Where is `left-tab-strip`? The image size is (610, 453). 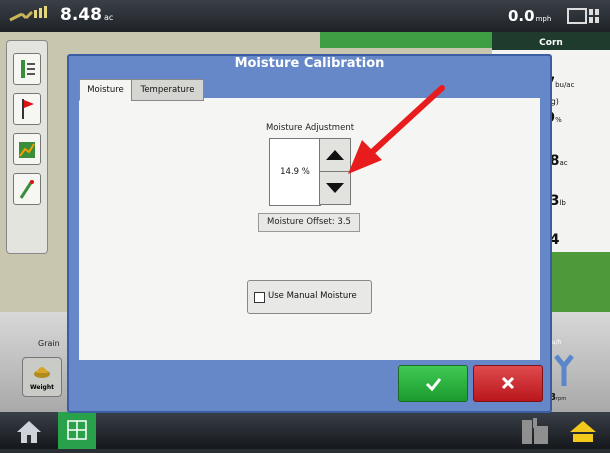 left-tab-strip is located at coordinates (27, 147).